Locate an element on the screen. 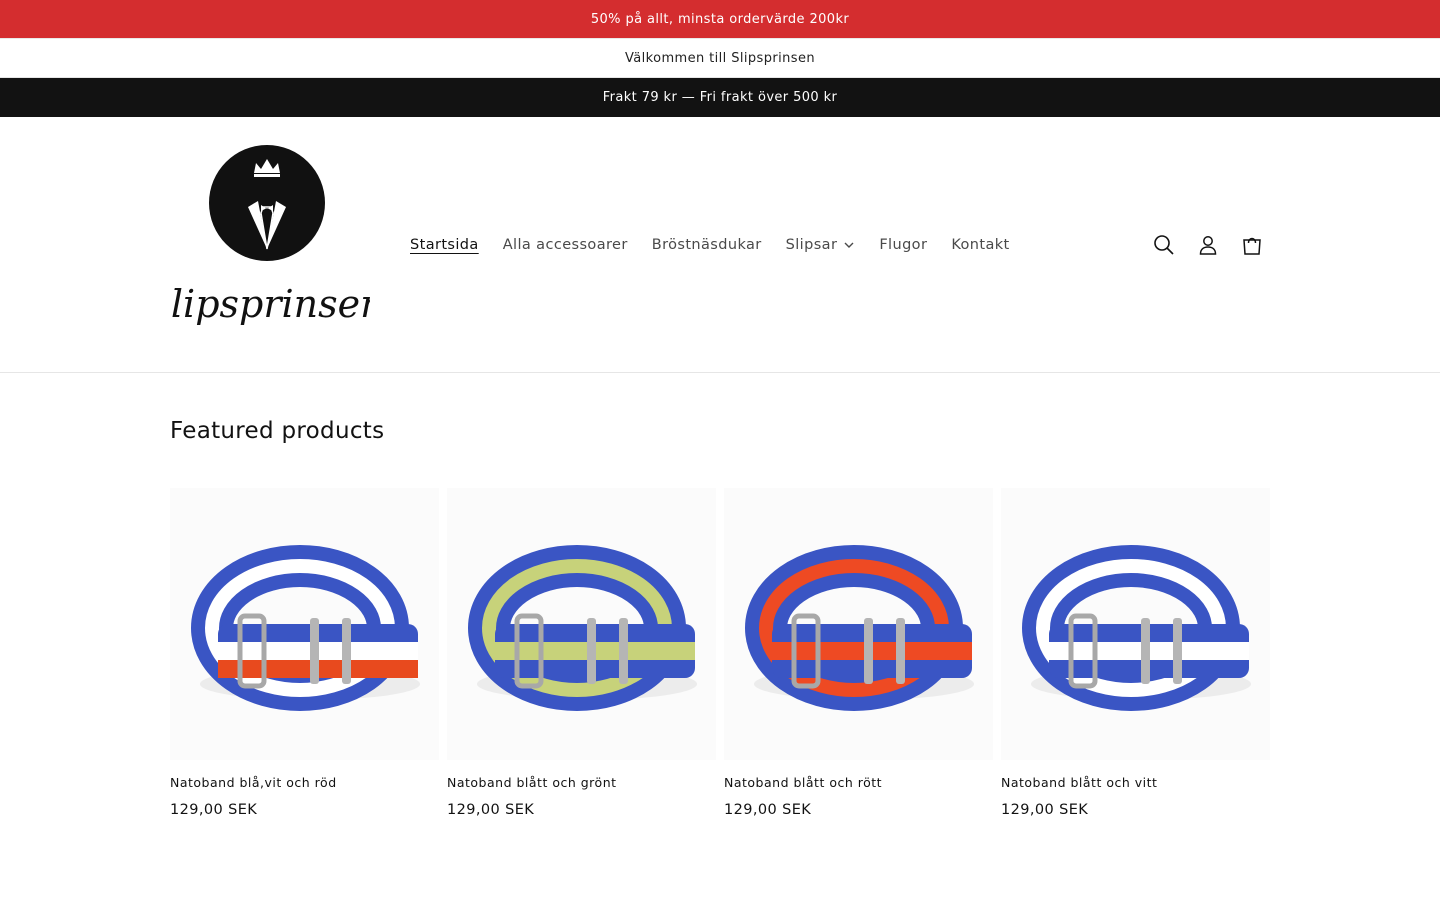  chevron-down-icon is located at coordinates (849, 245).